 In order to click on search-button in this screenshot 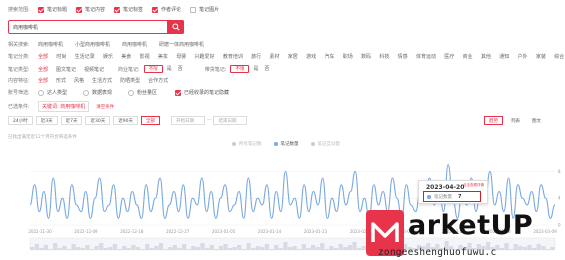, I will do `click(175, 27)`.